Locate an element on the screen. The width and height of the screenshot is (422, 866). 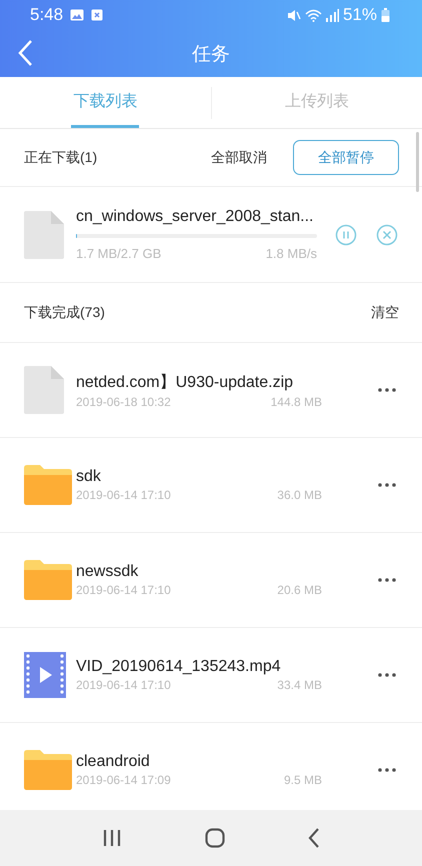
file-name: sdk is located at coordinates (89, 477).